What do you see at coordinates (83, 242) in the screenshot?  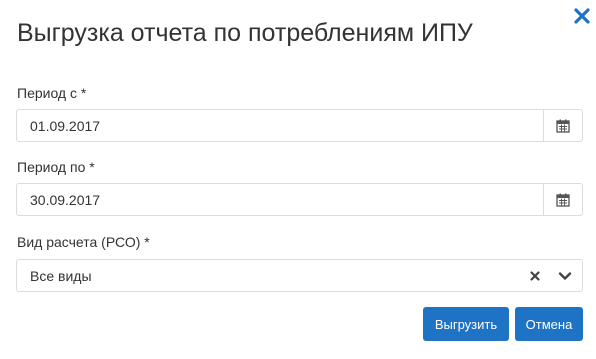 I see `calc-type-label: Вид расчета (РСО) *` at bounding box center [83, 242].